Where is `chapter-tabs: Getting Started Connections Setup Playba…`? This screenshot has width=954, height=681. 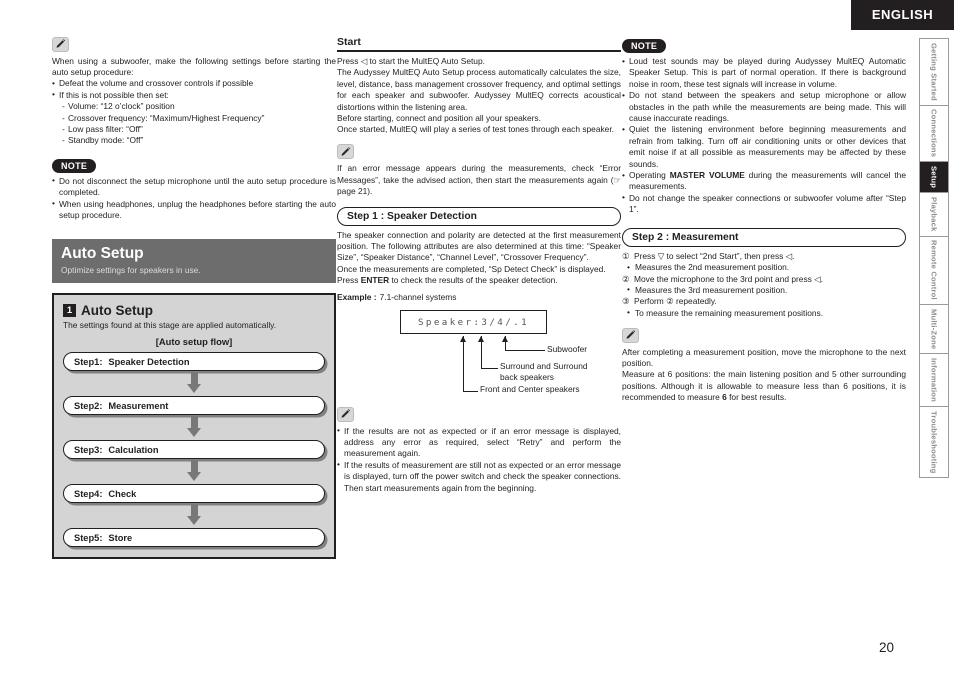
chapter-tabs: Getting Started Connections Setup Playba… is located at coordinates (934, 258).